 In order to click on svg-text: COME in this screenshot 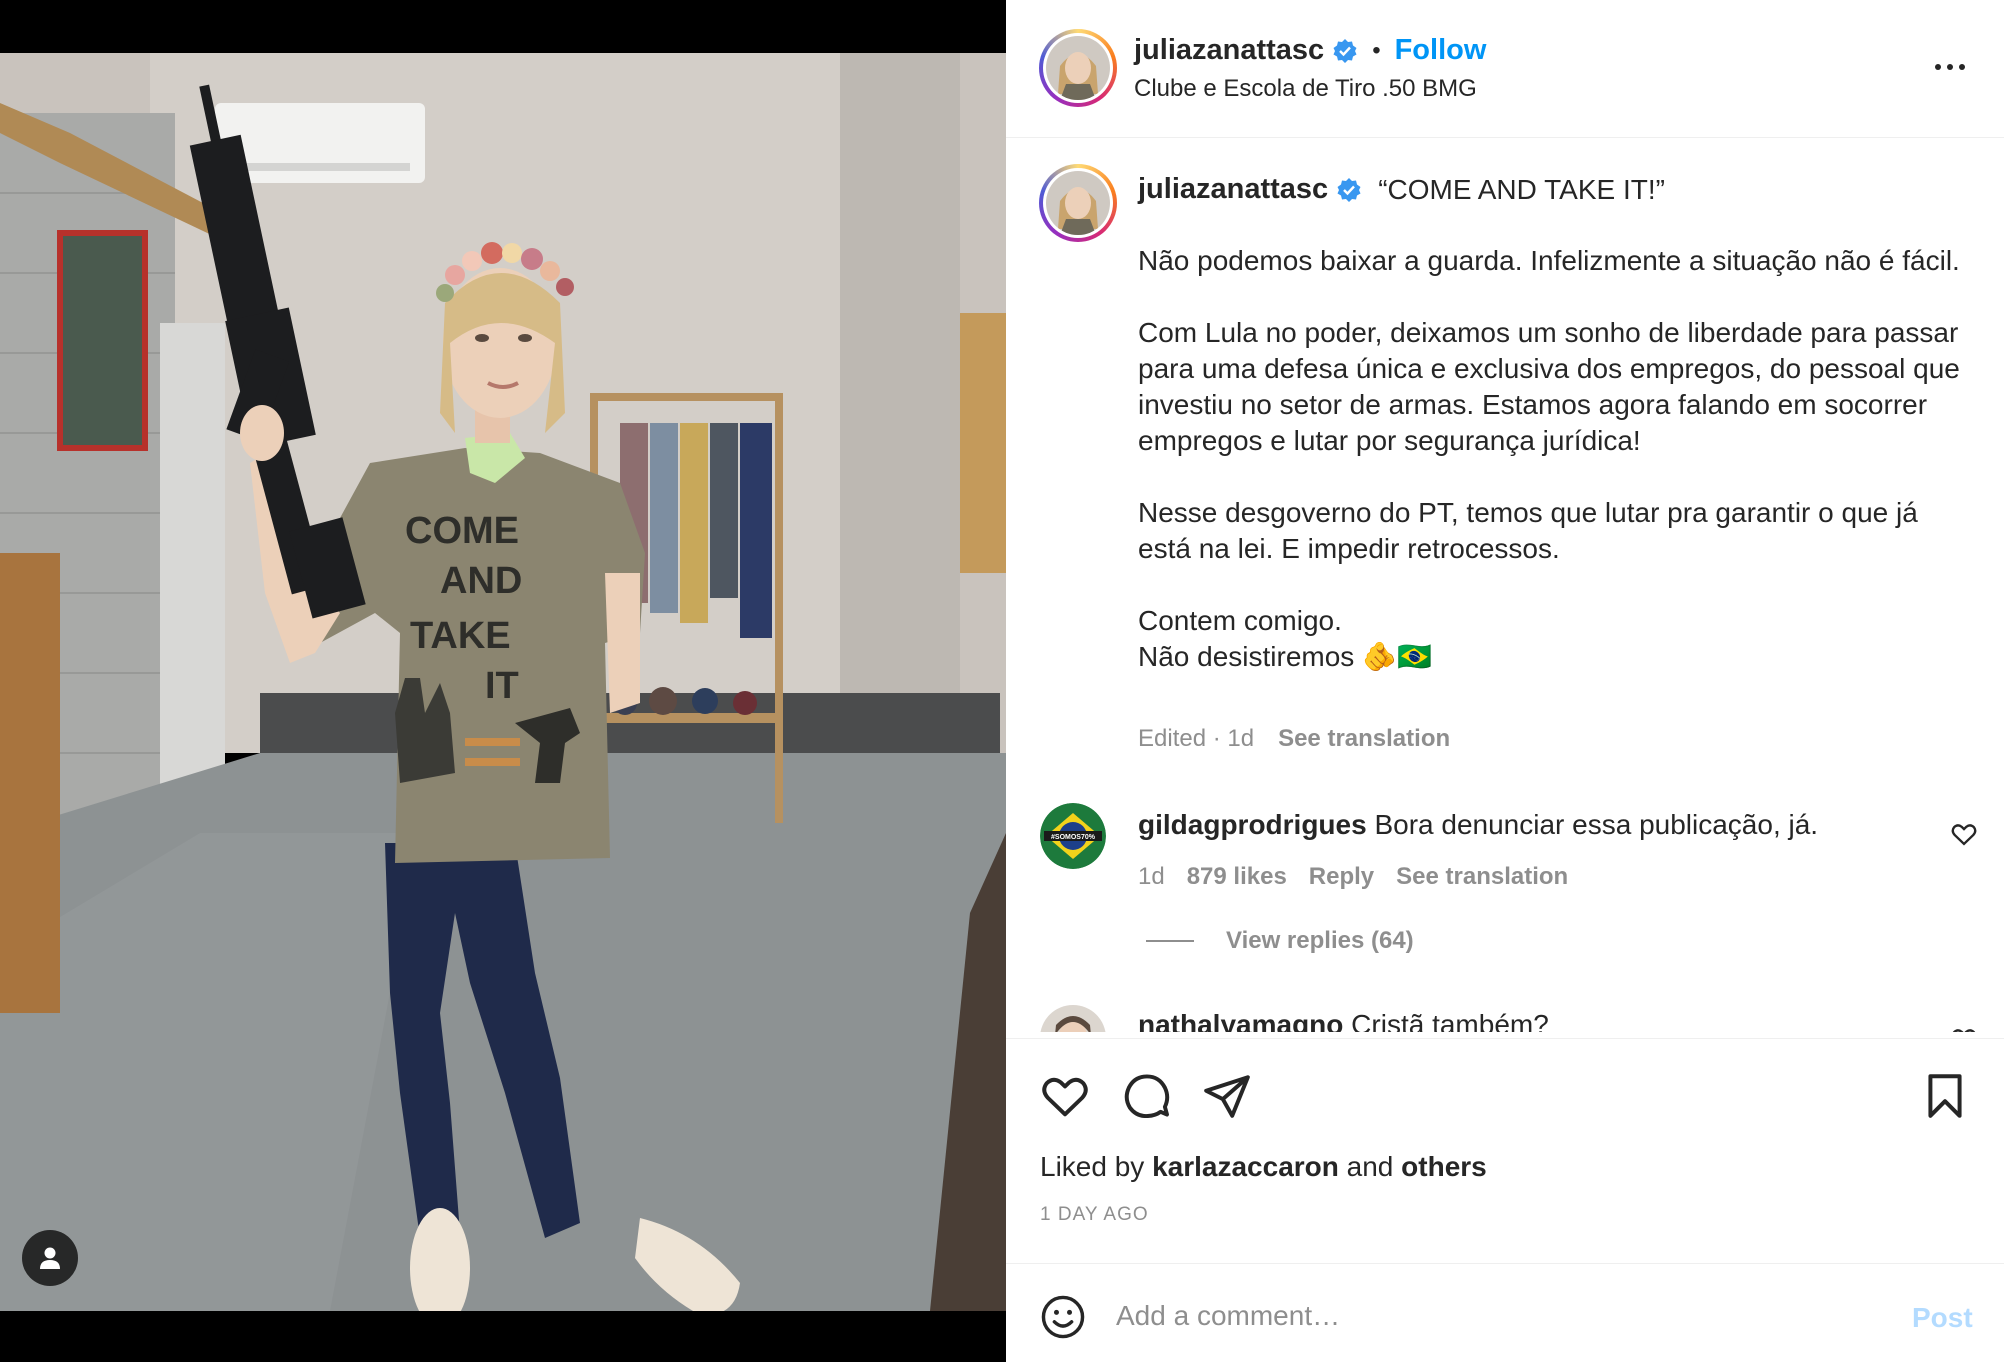, I will do `click(462, 531)`.